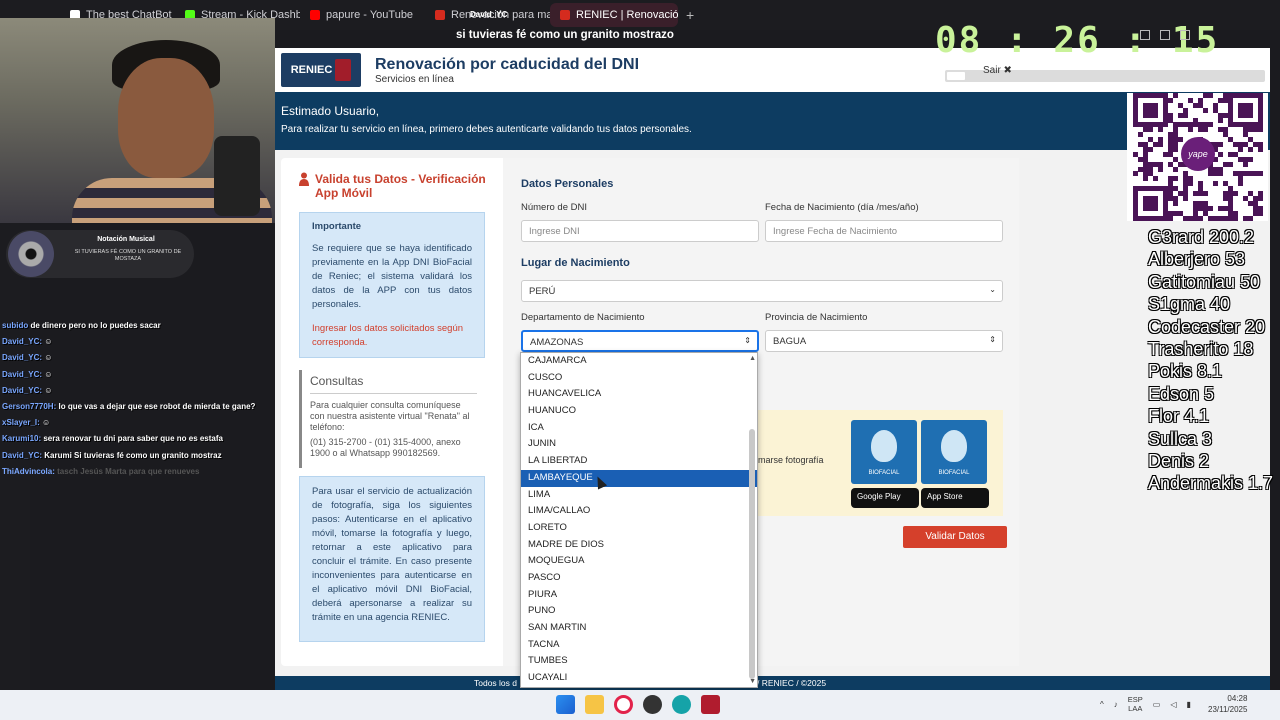 The image size is (1280, 720). Describe the element at coordinates (1077, 40) in the screenshot. I see `stream-timer: 08 : 26 : 15` at that location.